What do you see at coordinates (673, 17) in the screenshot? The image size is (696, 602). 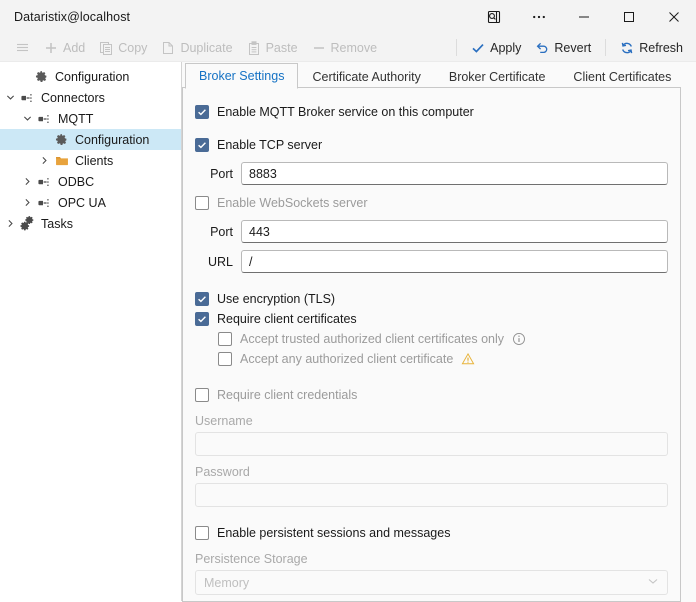 I see `close-button` at bounding box center [673, 17].